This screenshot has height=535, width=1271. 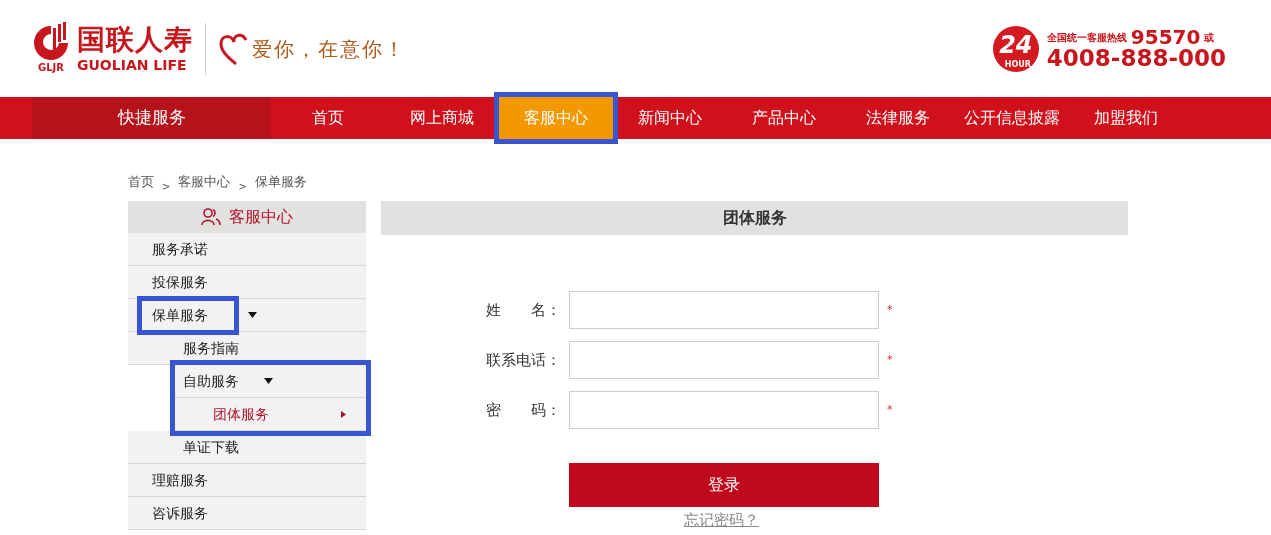 What do you see at coordinates (151, 118) in the screenshot?
I see `quick-service-button: 快捷服务` at bounding box center [151, 118].